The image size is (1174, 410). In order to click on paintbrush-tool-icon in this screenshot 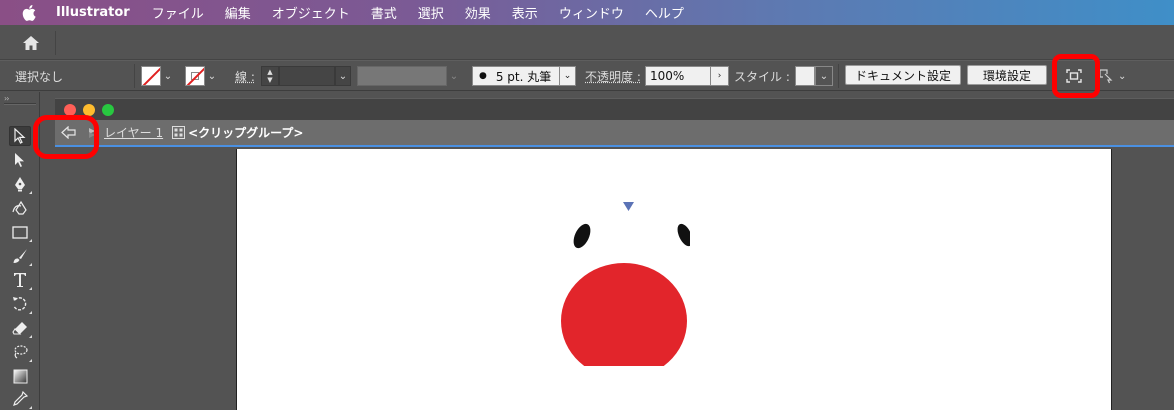, I will do `click(20, 256)`.